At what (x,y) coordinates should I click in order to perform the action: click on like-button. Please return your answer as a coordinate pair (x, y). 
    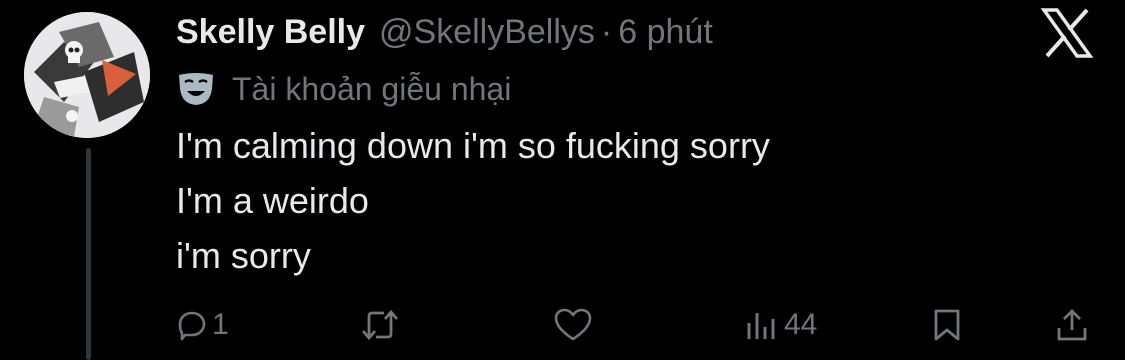
    Looking at the image, I should click on (573, 325).